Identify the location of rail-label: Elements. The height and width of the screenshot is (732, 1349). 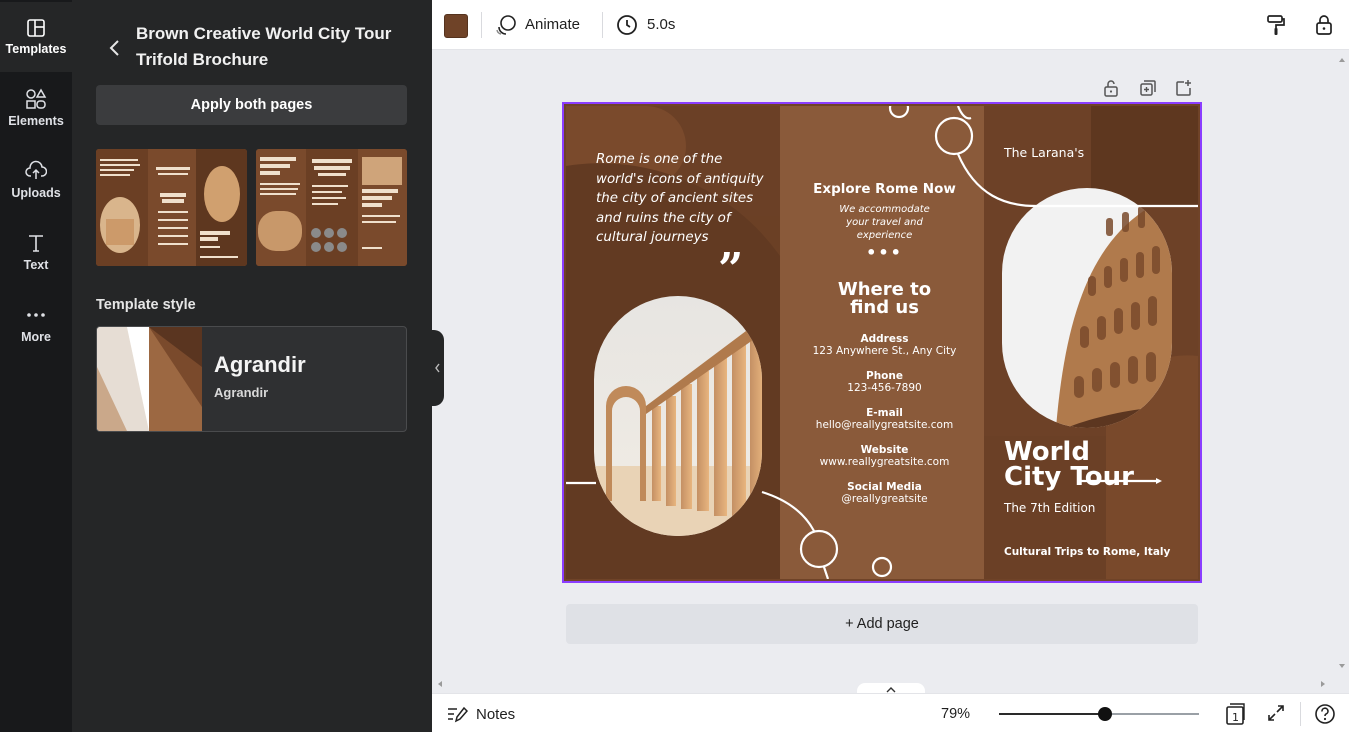
(36, 121).